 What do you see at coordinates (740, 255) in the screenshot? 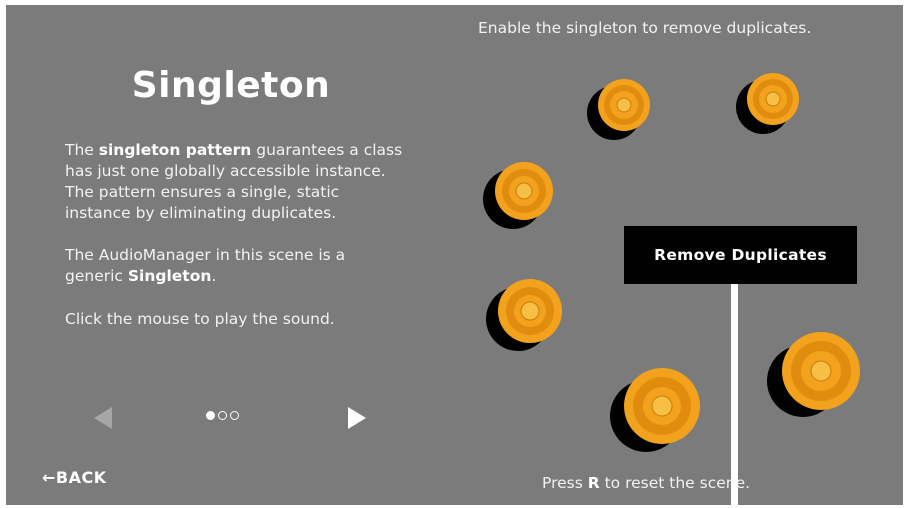
I see `remove-duplicates-button: Remove Duplicates` at bounding box center [740, 255].